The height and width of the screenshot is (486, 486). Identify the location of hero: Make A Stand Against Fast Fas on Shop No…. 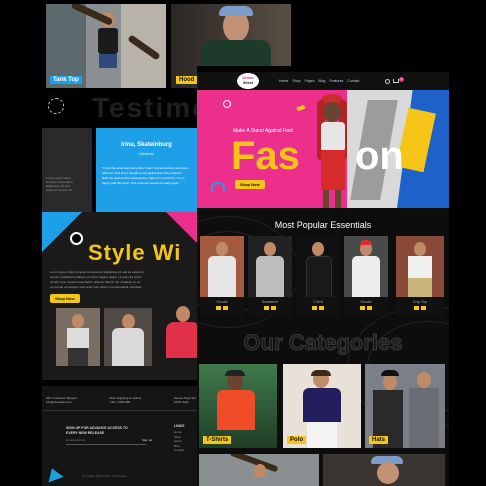
(323, 149).